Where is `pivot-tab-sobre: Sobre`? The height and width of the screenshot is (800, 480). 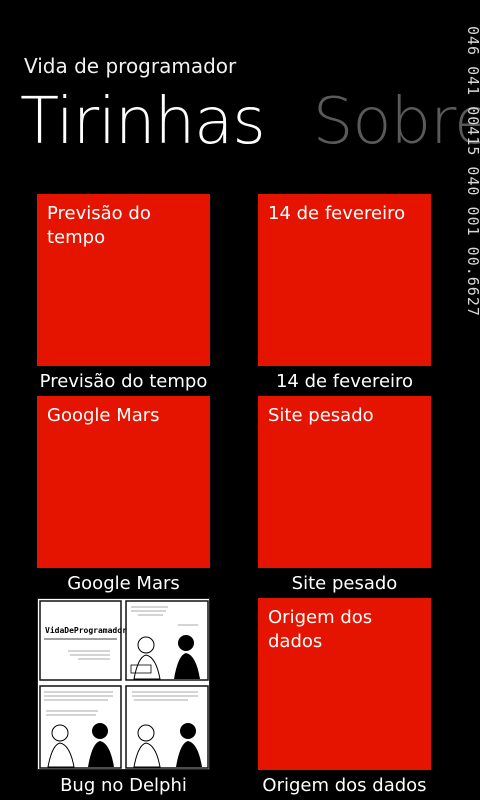
pivot-tab-sobre: Sobre is located at coordinates (396, 122).